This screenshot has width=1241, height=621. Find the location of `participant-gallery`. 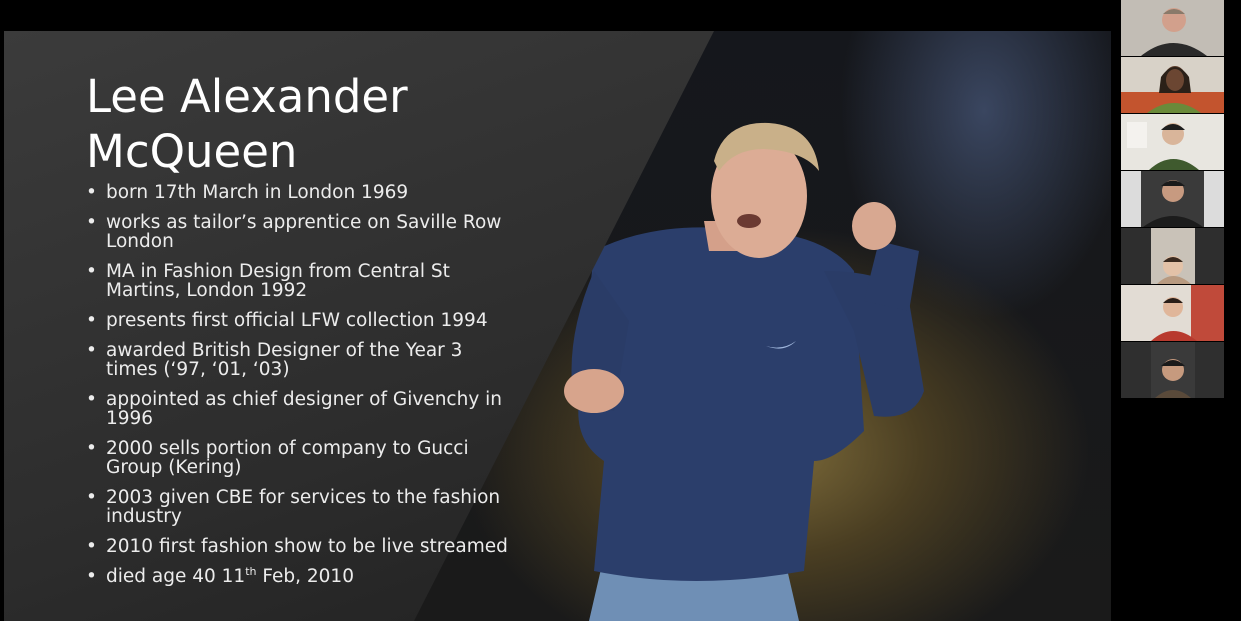

participant-gallery is located at coordinates (1172, 200).